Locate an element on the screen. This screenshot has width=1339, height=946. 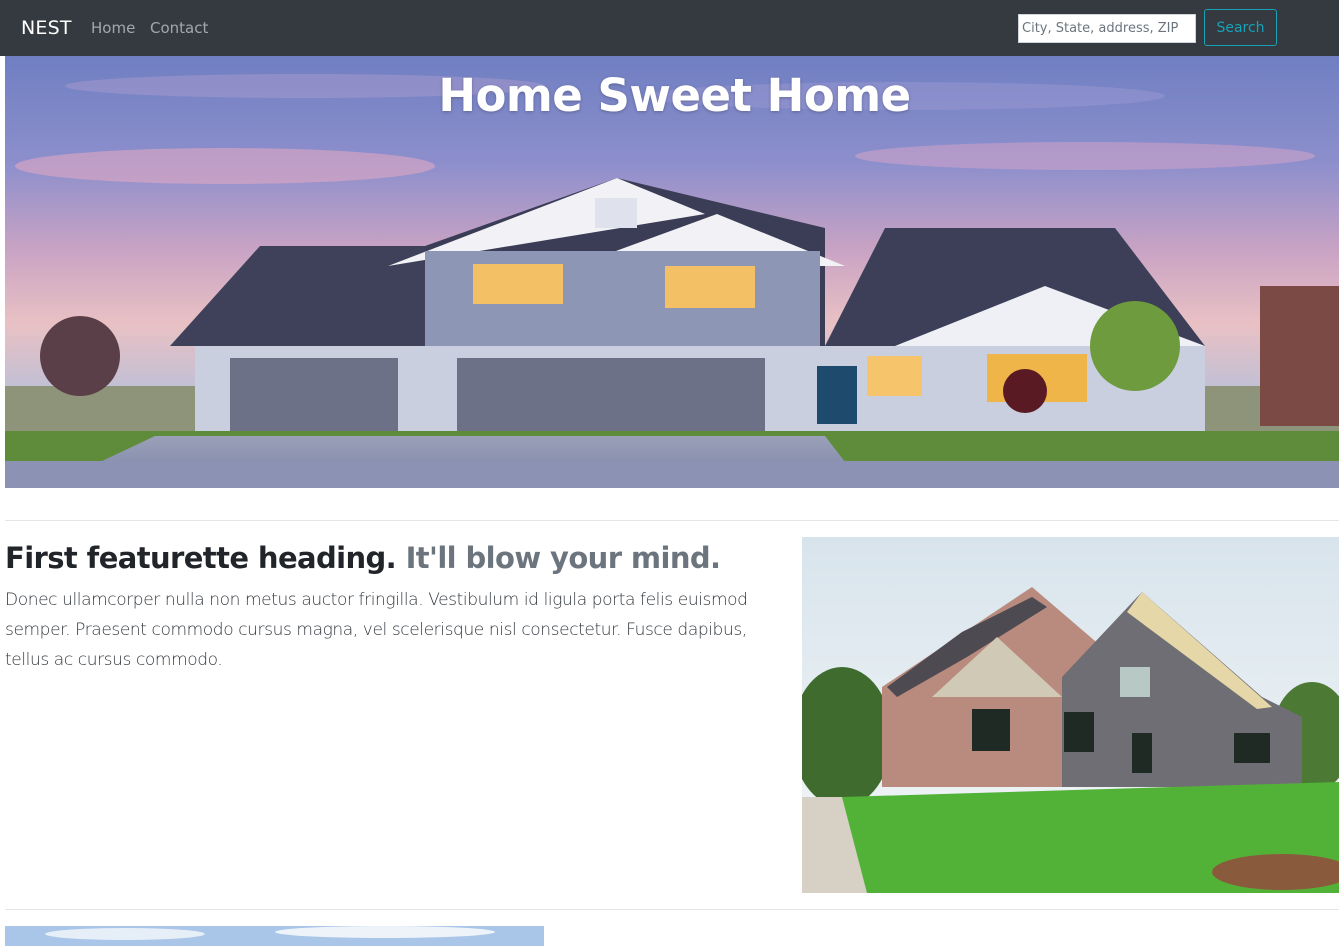
featurette-heading-muted: It'll blow your mind. is located at coordinates (563, 558).